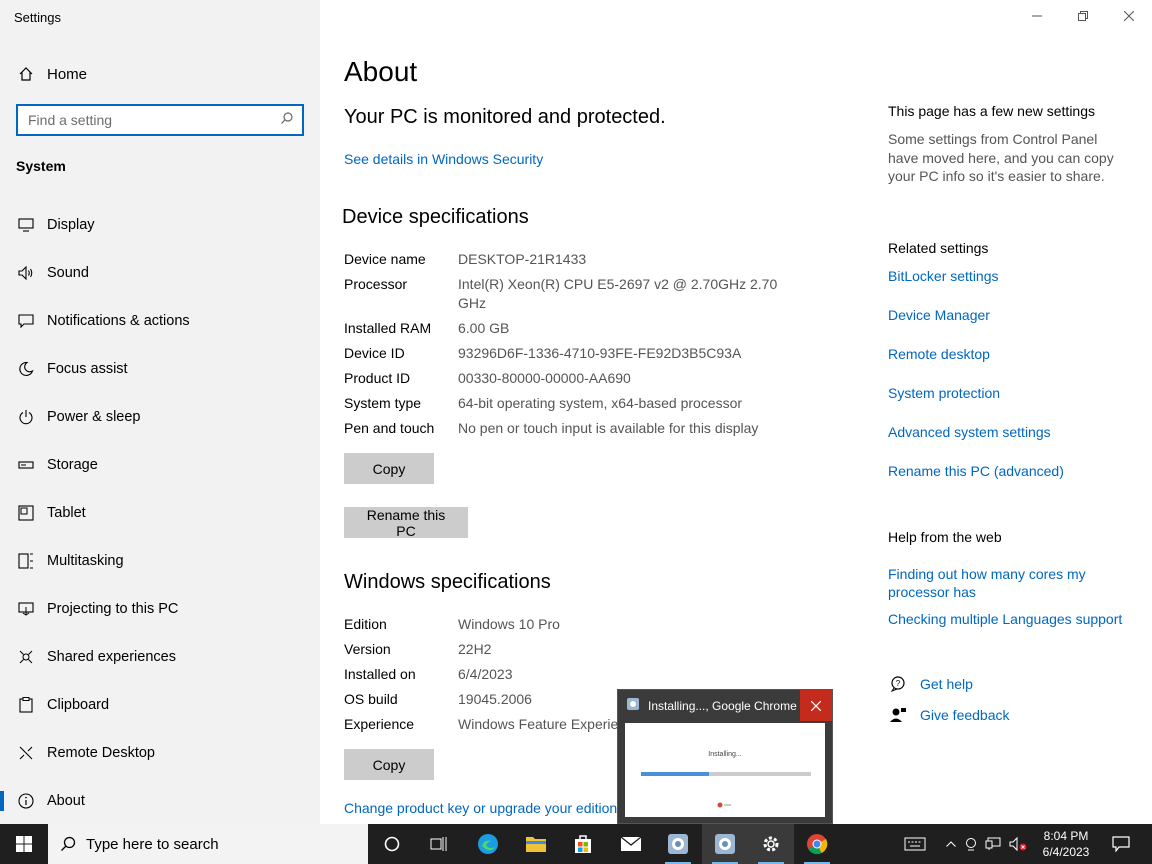 The width and height of the screenshot is (1152, 864). I want to click on taskbar: Type here to search 8:04 PM 6/4/2023, so click(576, 844).